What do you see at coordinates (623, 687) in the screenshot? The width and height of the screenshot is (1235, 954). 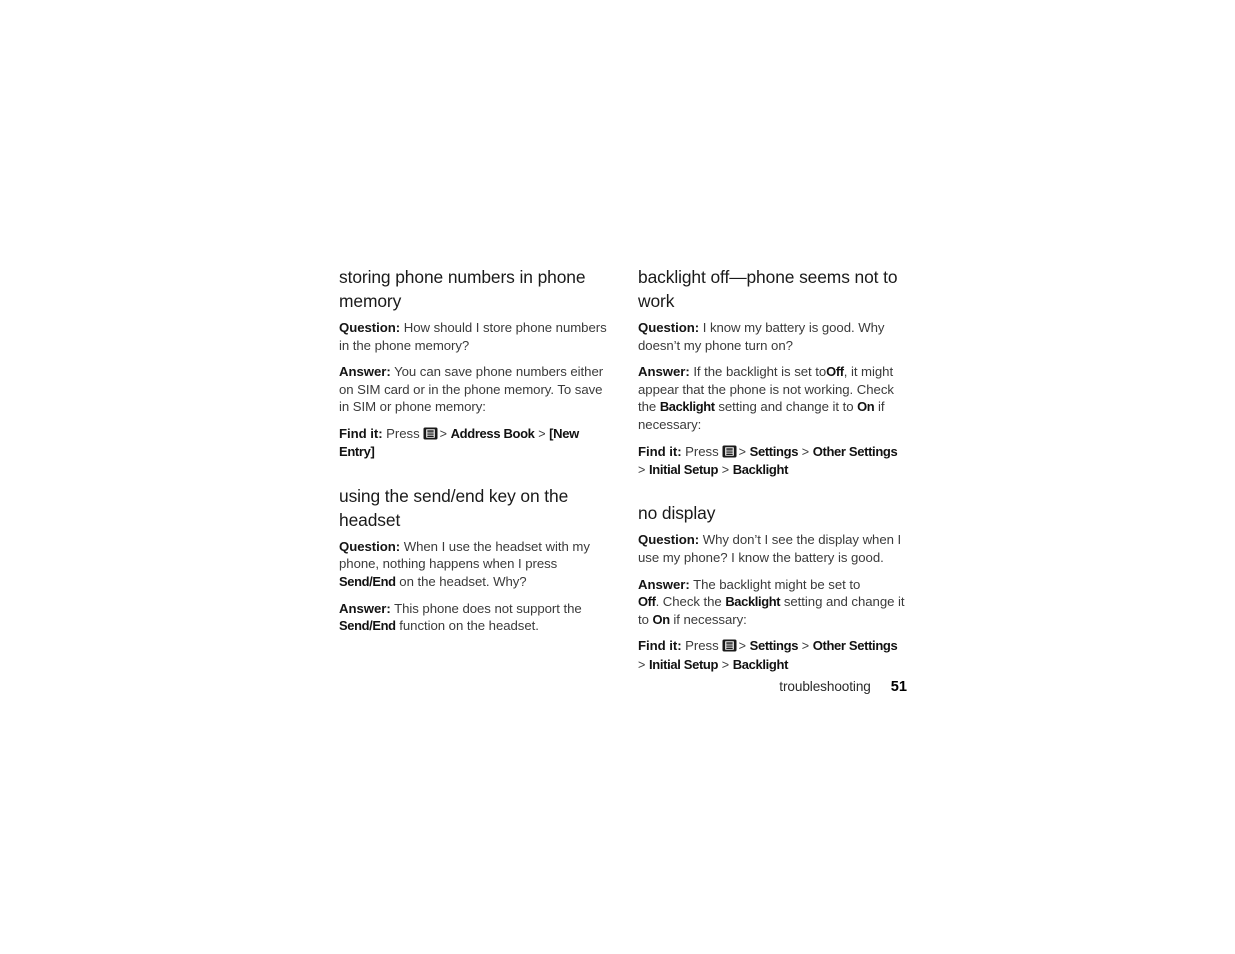 I see `page-footer: troubleshooting 51` at bounding box center [623, 687].